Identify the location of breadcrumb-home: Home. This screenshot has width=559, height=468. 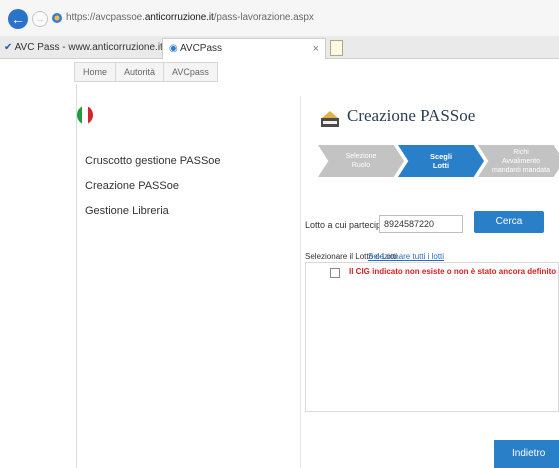
(95, 72).